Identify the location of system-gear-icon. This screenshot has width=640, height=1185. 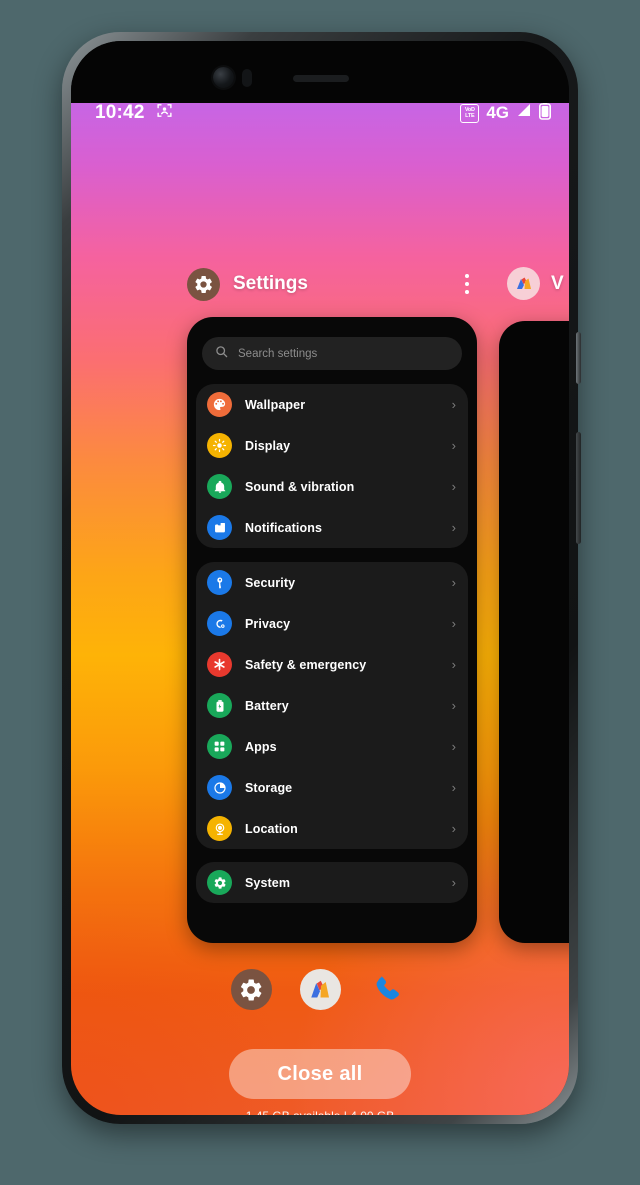
(219, 882).